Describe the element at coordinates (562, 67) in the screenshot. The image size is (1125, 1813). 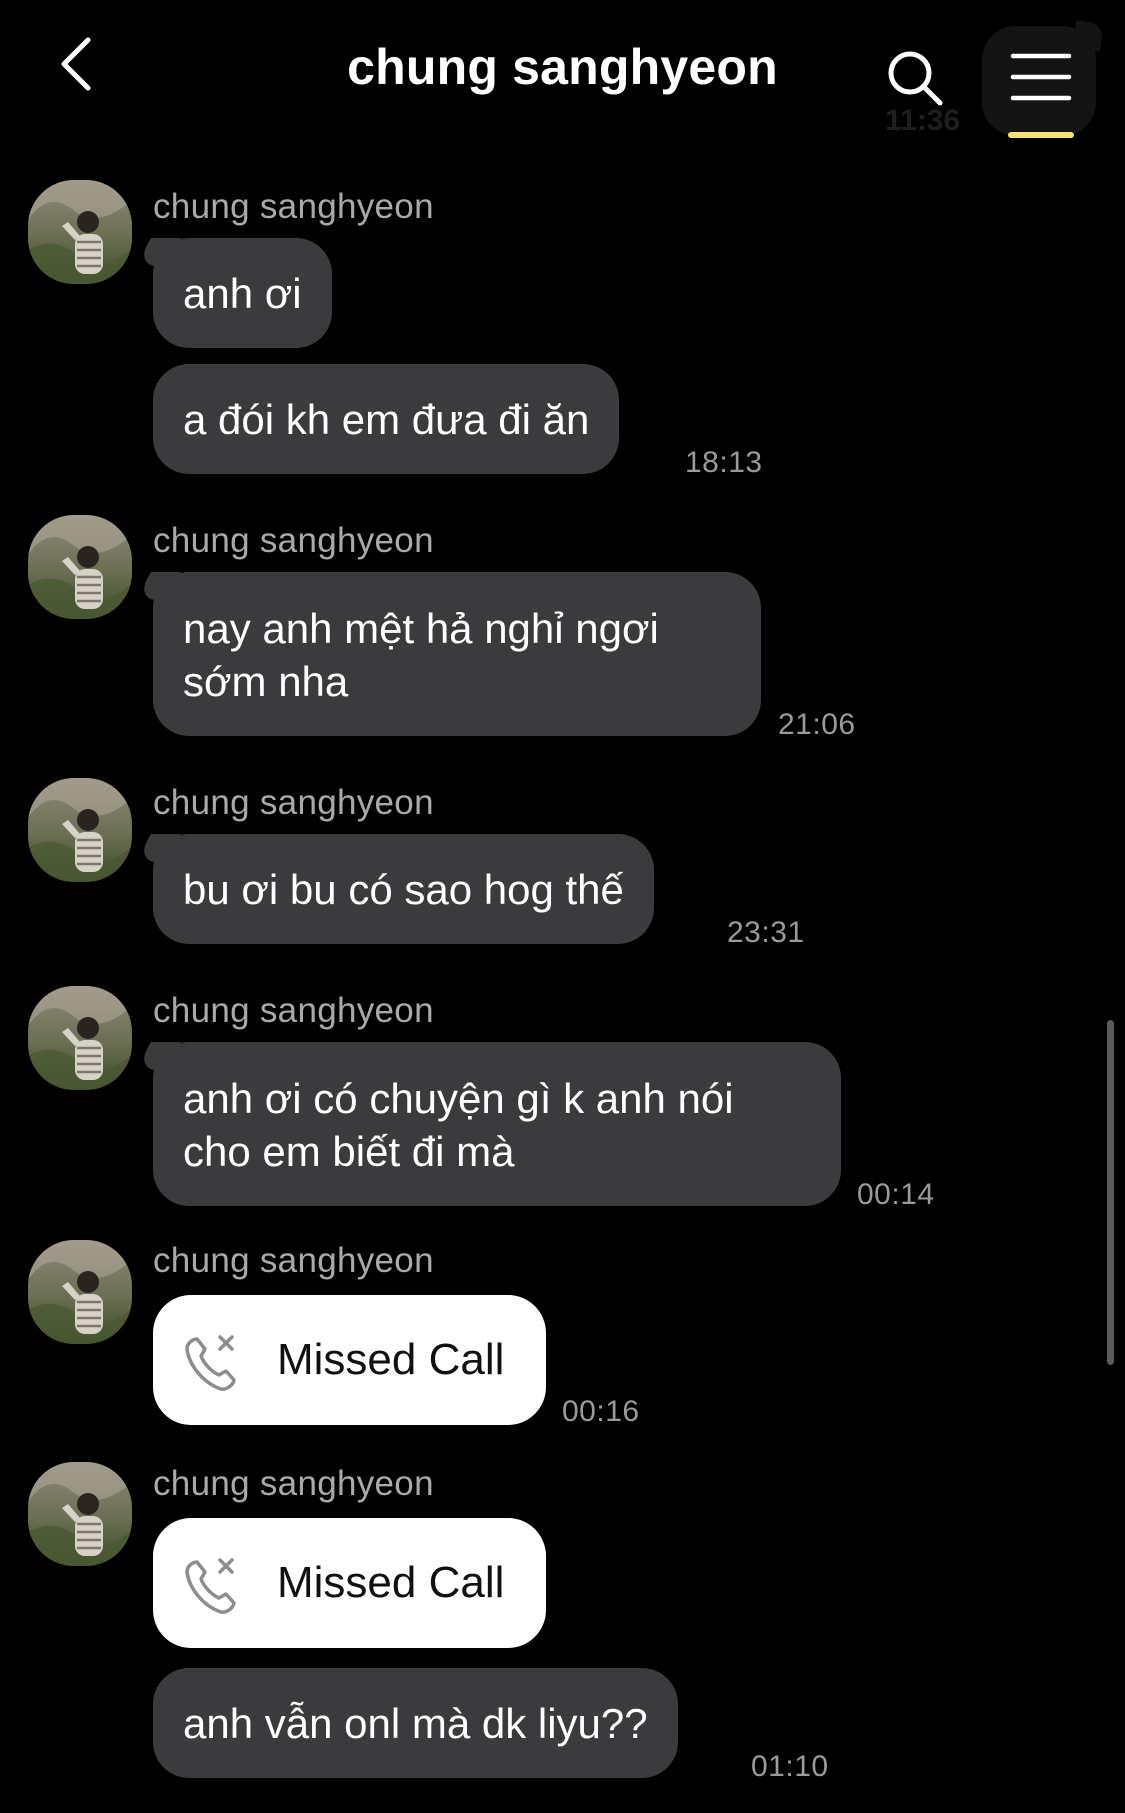
I see `chat-title: chung sanghyeon` at that location.